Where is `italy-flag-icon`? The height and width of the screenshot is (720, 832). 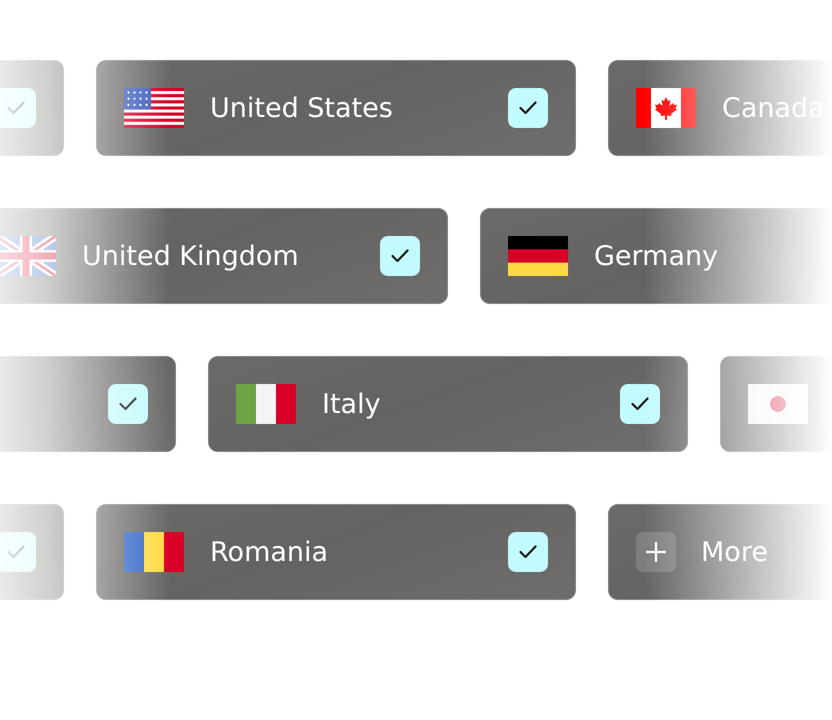
italy-flag-icon is located at coordinates (266, 404).